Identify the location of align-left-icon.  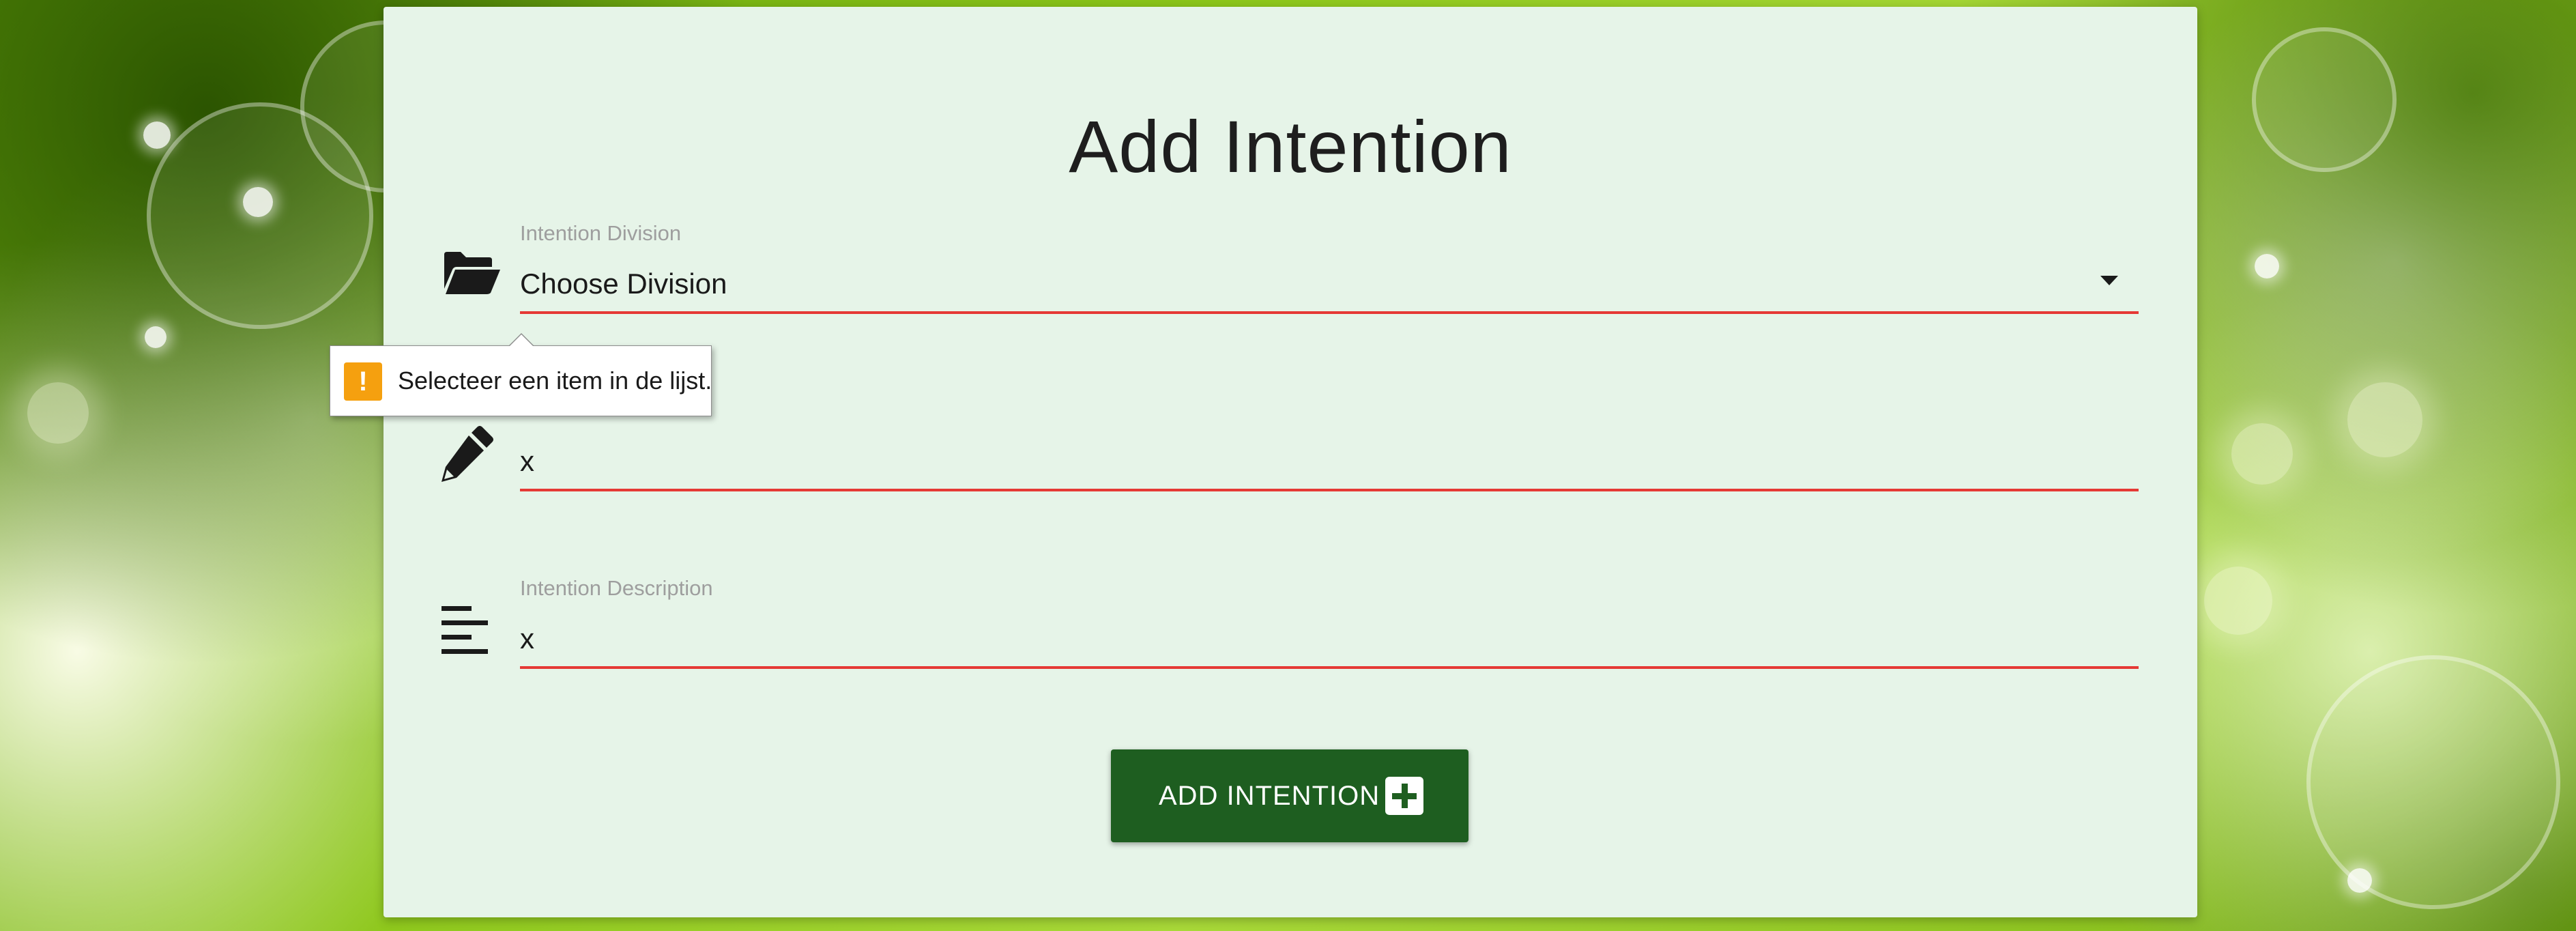
(465, 632).